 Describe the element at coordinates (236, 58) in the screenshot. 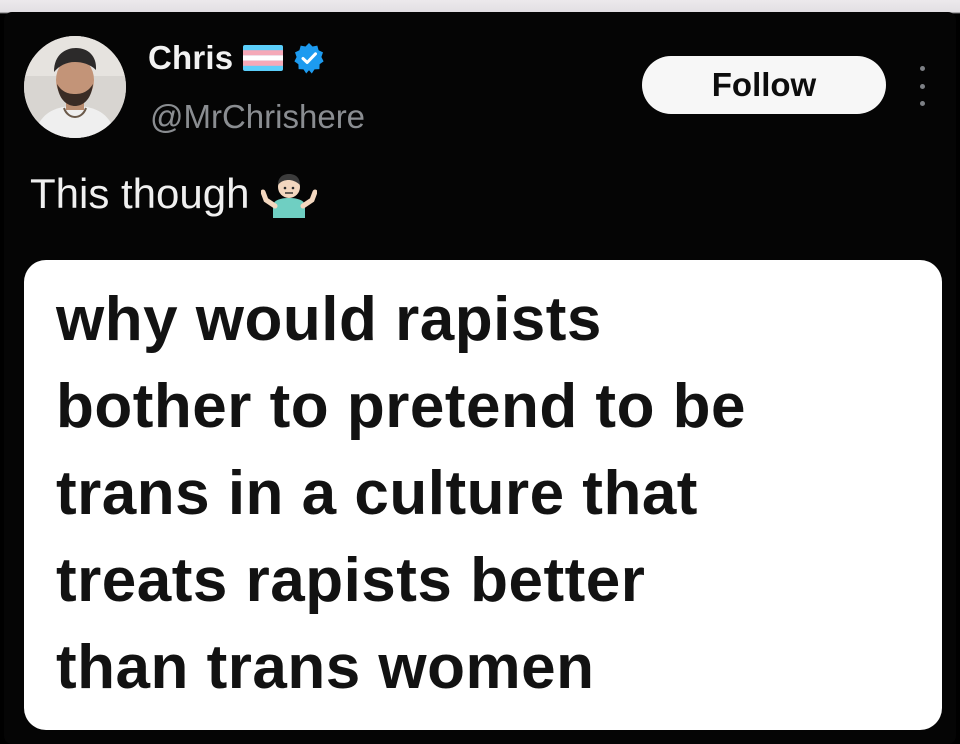

I see `author-name-row: Chris` at that location.